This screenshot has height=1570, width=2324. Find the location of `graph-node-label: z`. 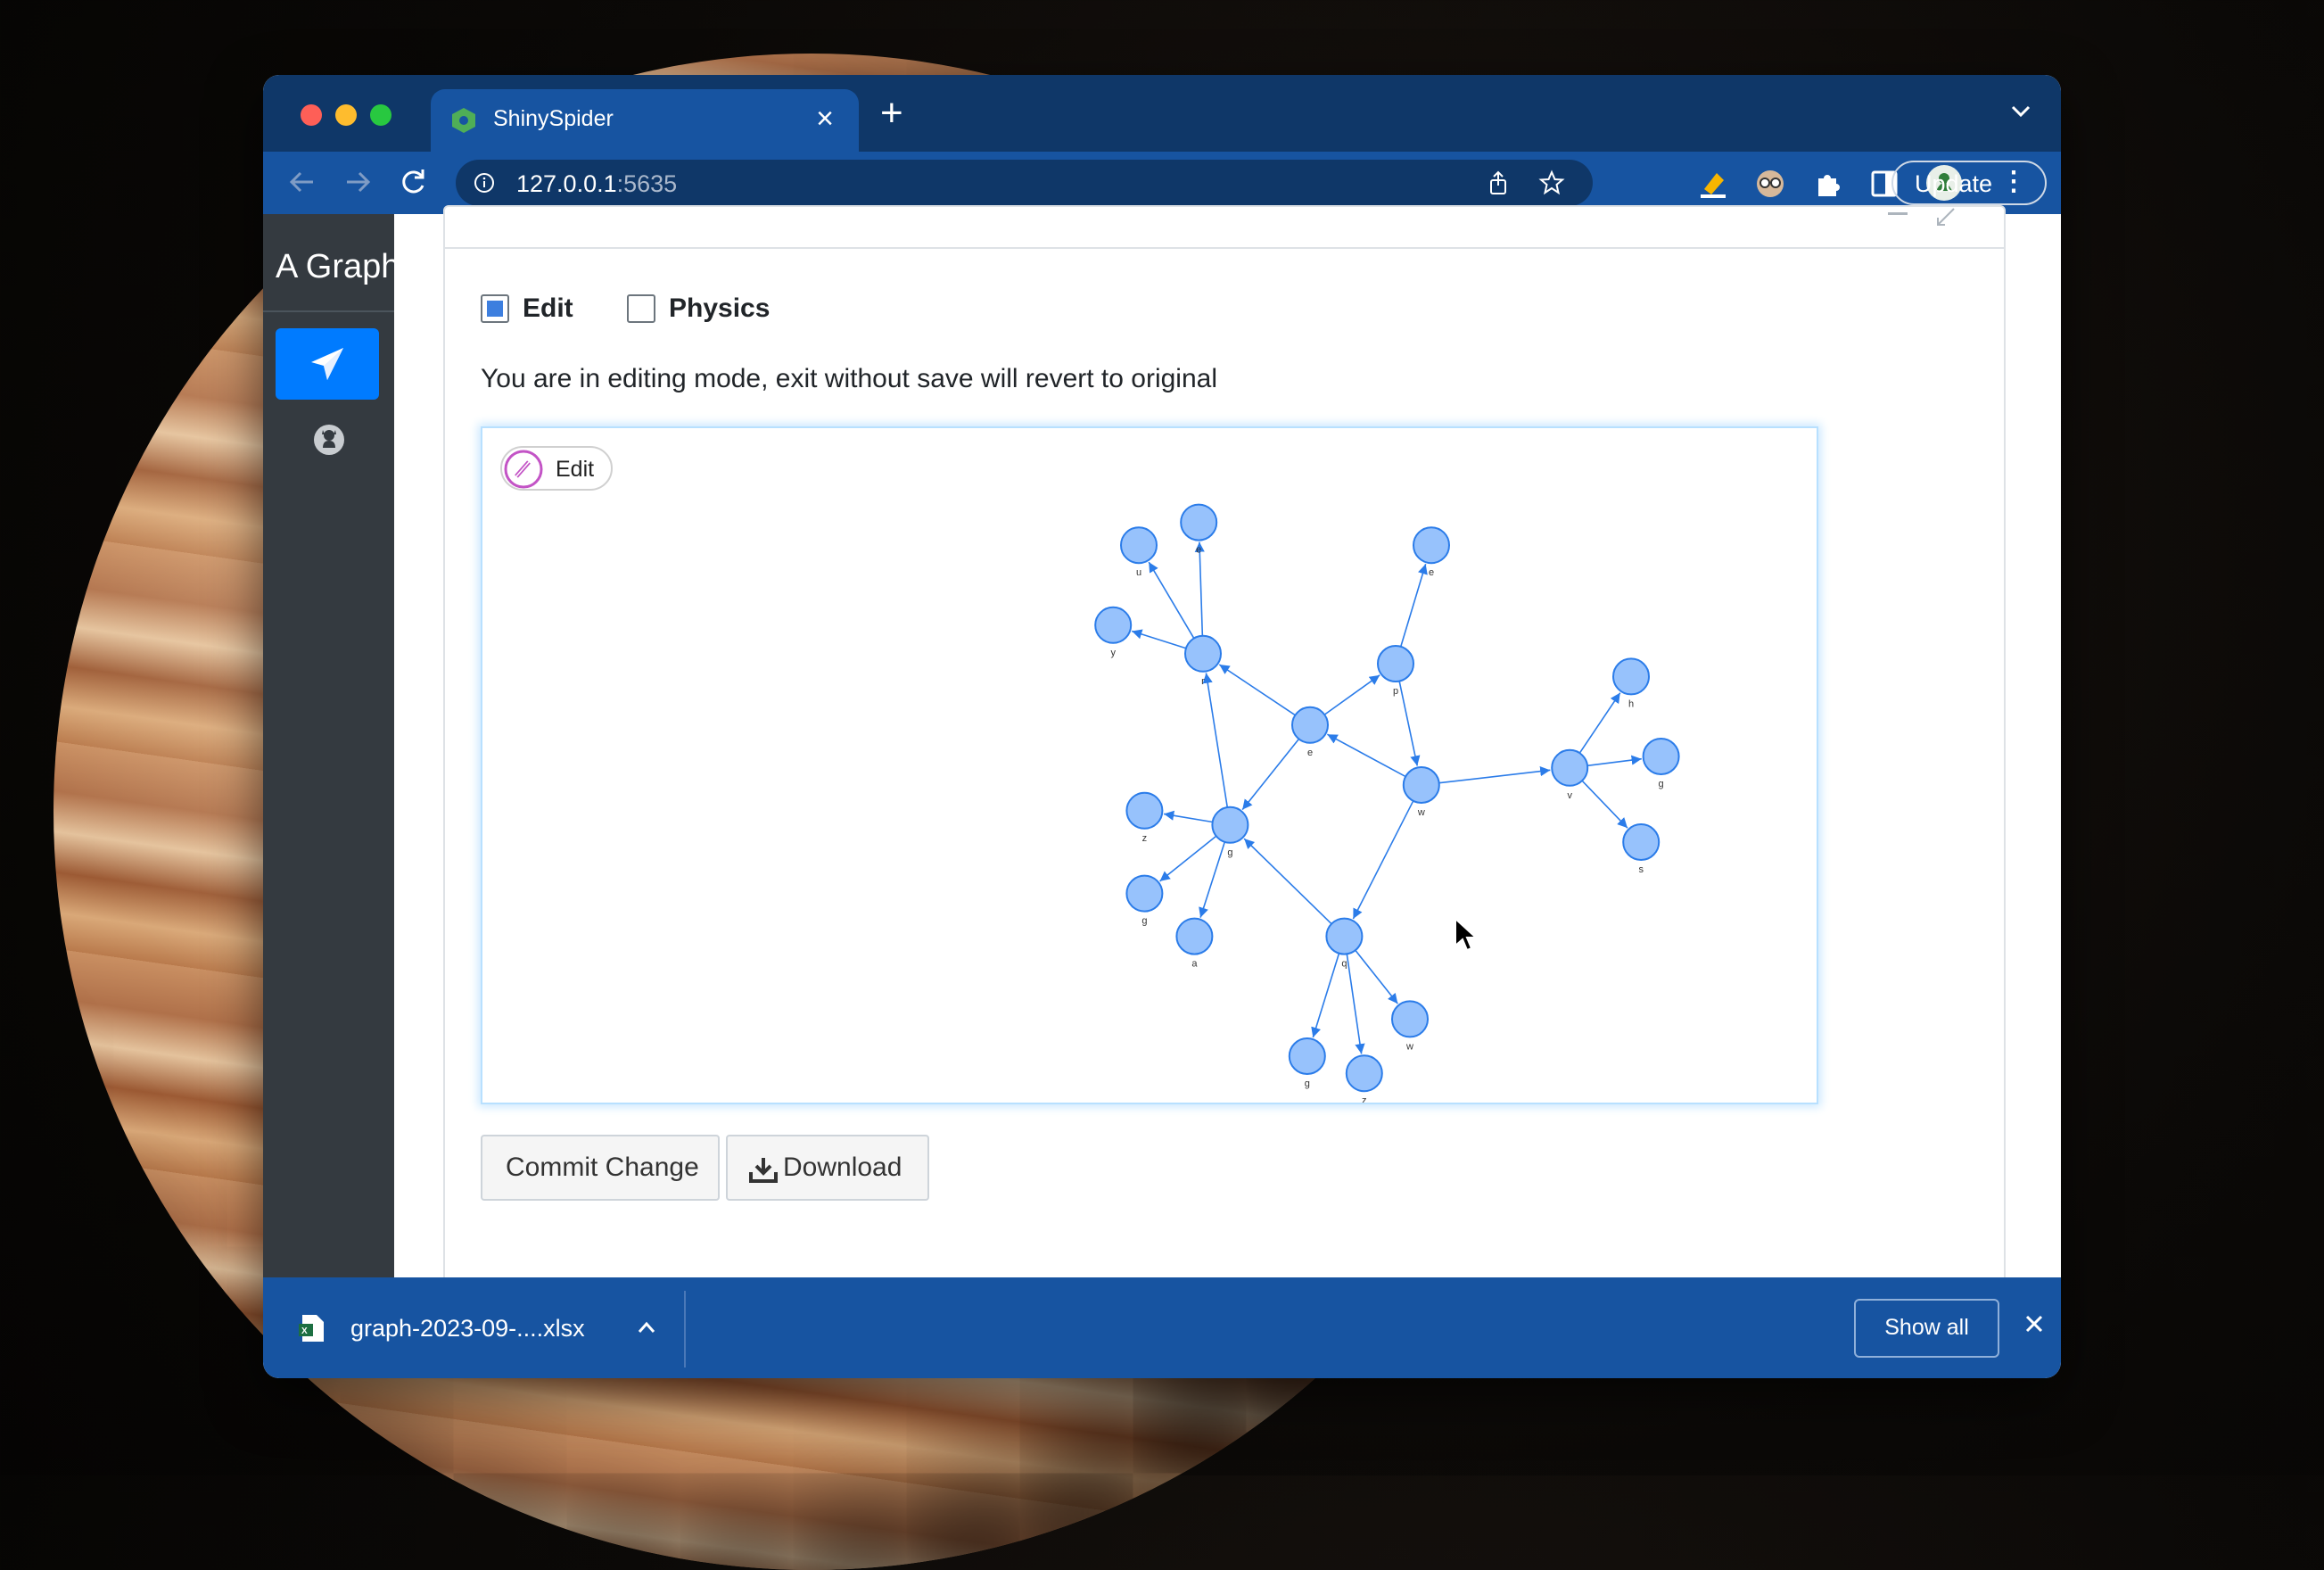

graph-node-label: z is located at coordinates (1145, 838).